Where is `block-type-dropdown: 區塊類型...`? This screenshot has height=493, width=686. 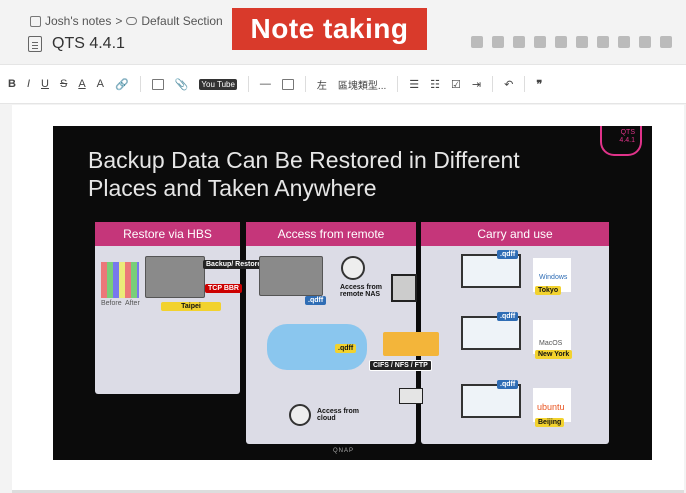 block-type-dropdown: 區塊類型... is located at coordinates (362, 84).